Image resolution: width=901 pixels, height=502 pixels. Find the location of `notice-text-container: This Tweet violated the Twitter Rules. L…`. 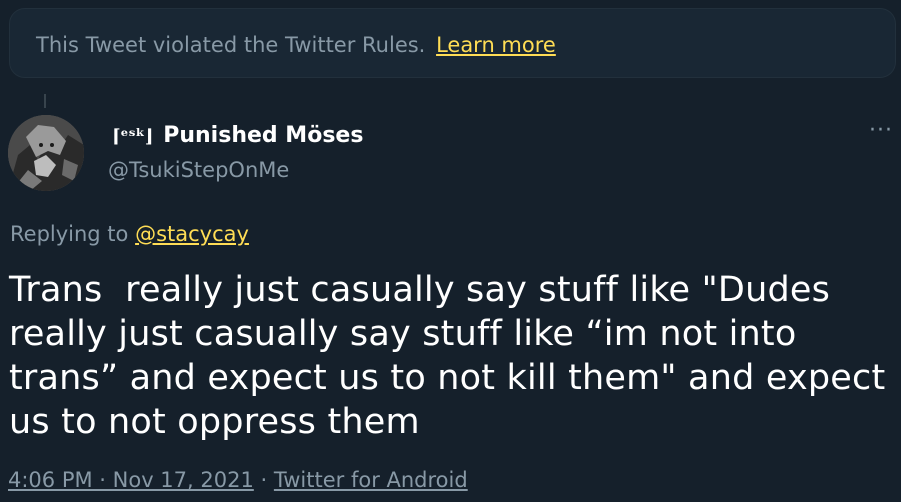

notice-text-container: This Tweet violated the Twitter Rules. L… is located at coordinates (296, 45).